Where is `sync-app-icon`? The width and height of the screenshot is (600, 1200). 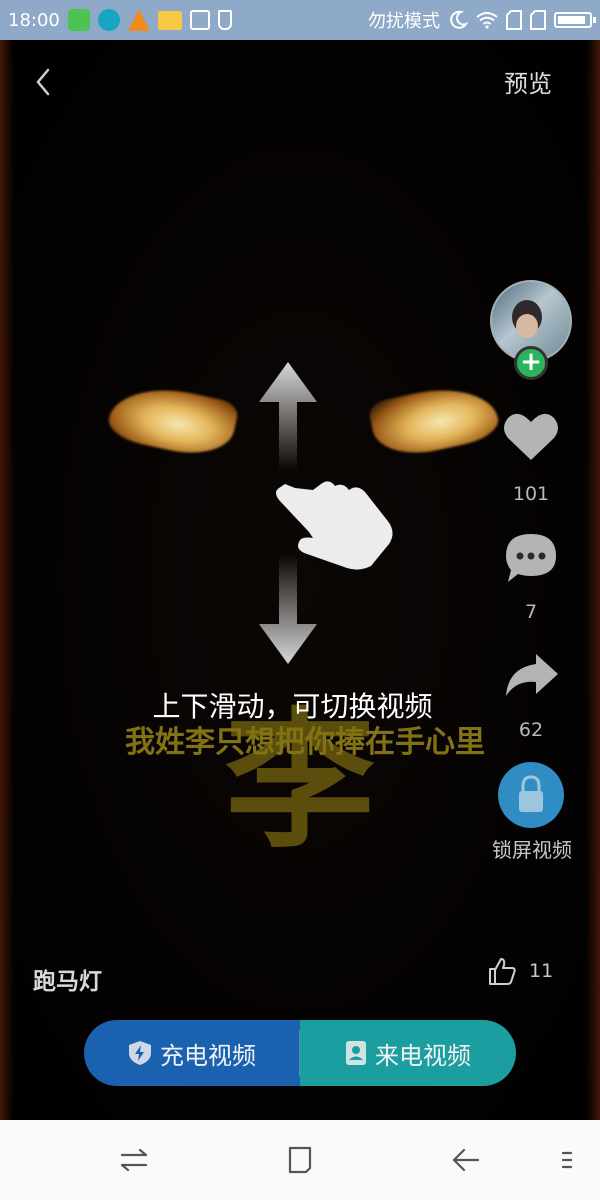 sync-app-icon is located at coordinates (108, 20).